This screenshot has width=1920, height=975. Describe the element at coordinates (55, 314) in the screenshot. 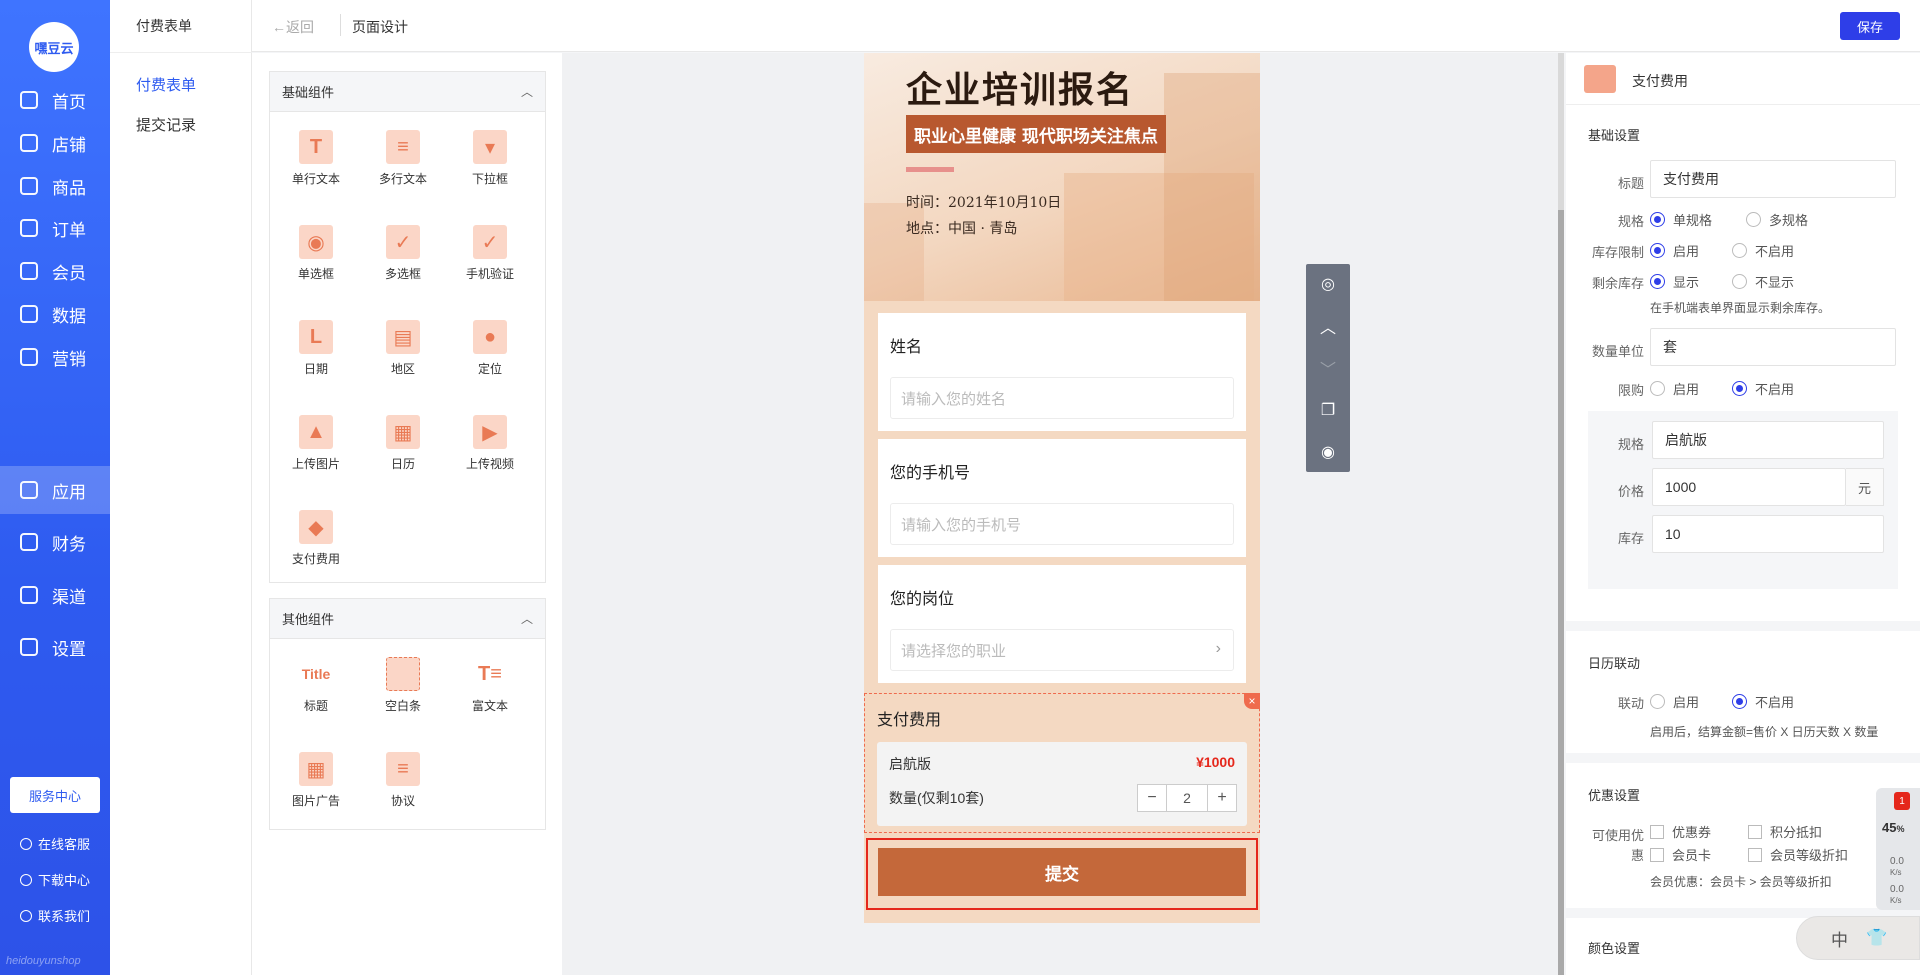

I see `nav-data: 数据` at that location.